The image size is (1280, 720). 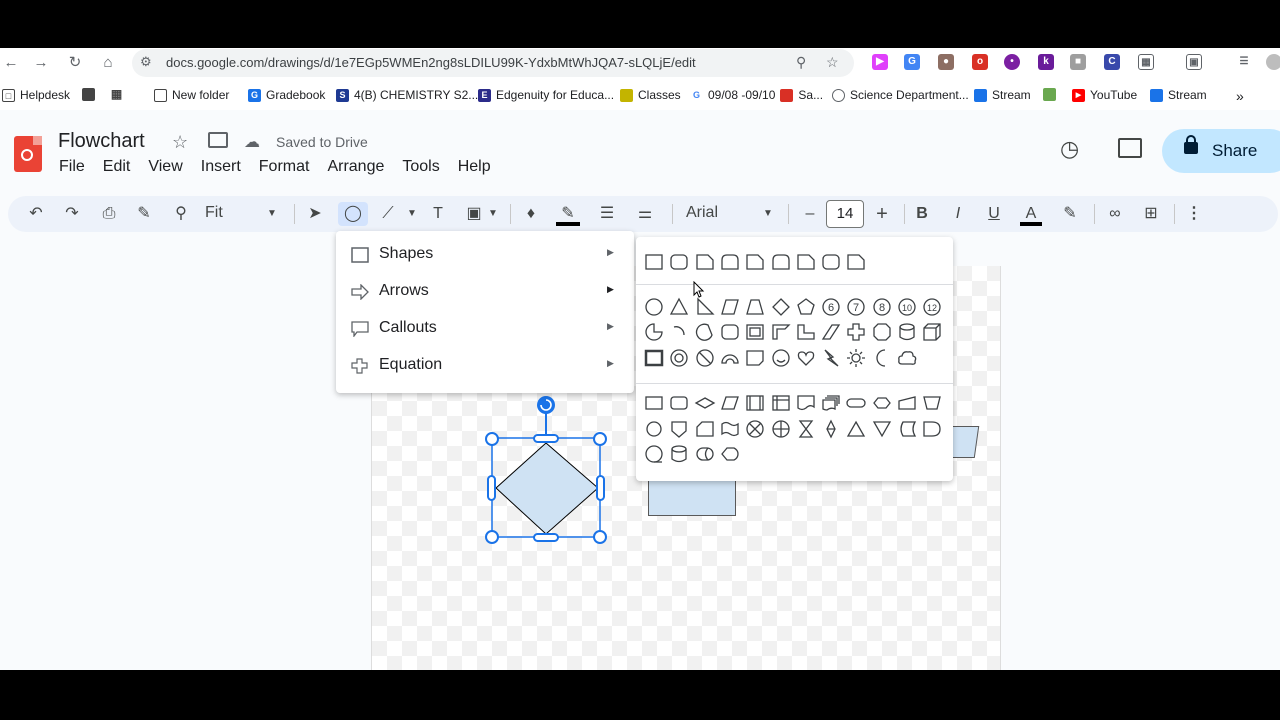 What do you see at coordinates (1049, 94) in the screenshot?
I see `bookmark-photo` at bounding box center [1049, 94].